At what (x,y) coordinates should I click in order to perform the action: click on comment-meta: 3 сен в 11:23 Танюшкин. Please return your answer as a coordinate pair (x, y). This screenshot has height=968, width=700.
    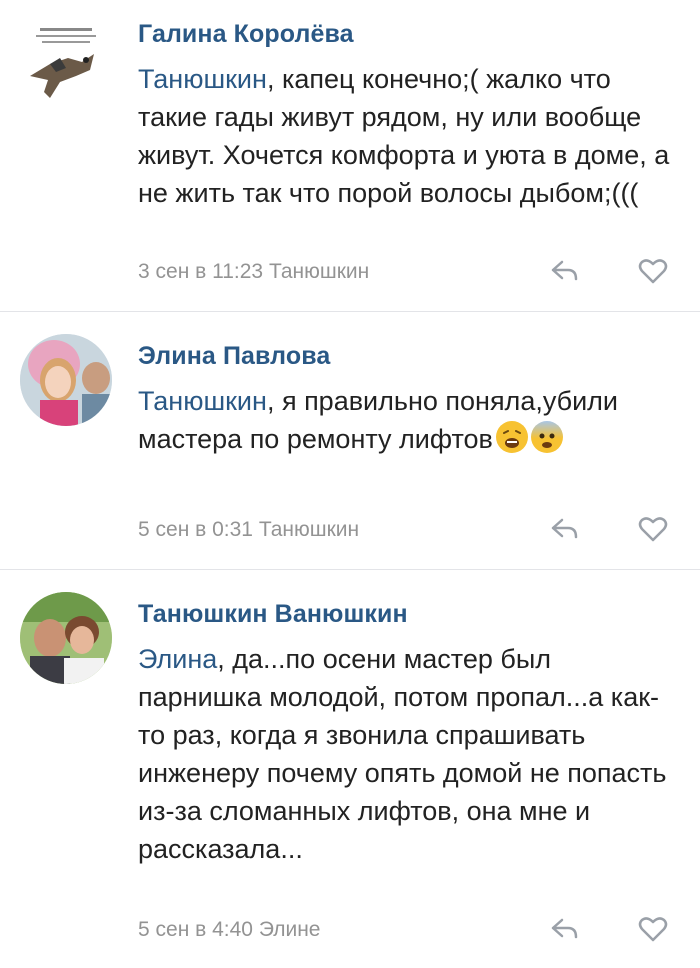
    Looking at the image, I should click on (254, 271).